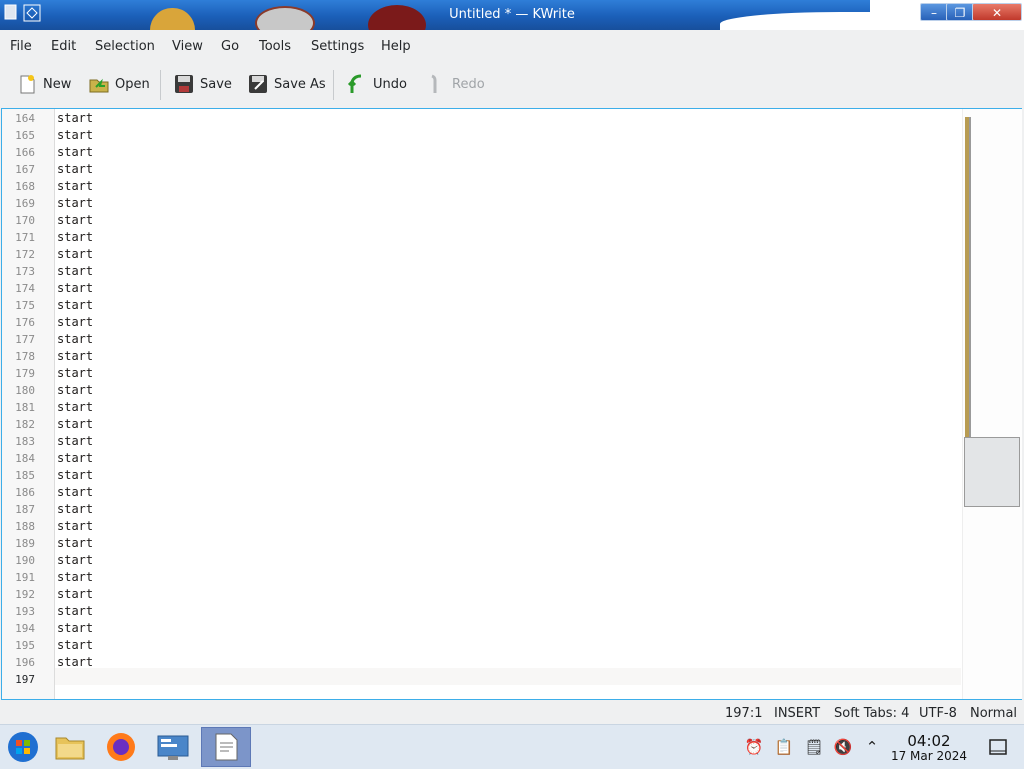 The height and width of the screenshot is (769, 1024). I want to click on line-number: 178, so click(25, 356).